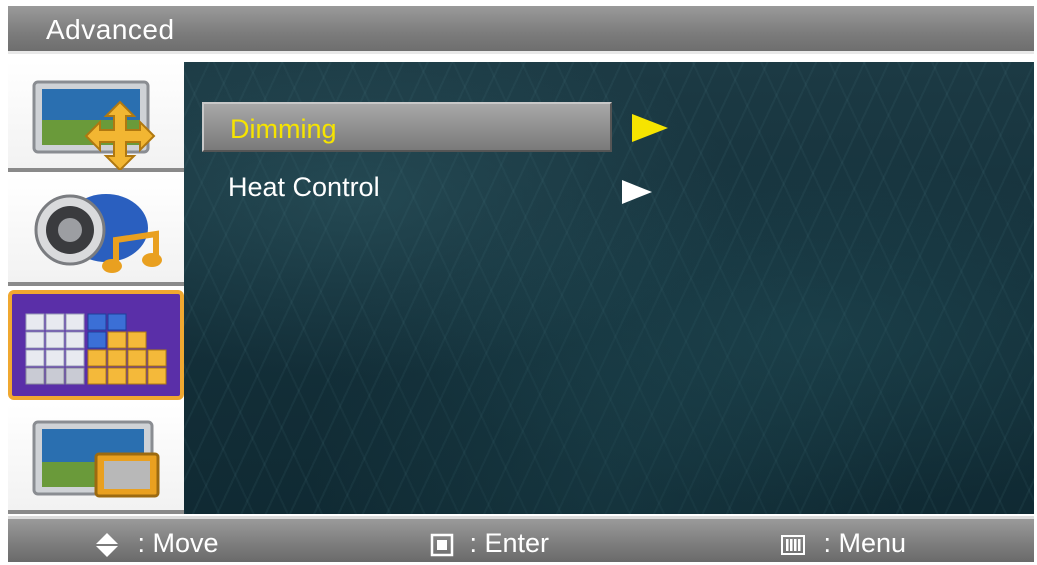 The width and height of the screenshot is (1037, 565). I want to click on sound-icon, so click(98, 233).